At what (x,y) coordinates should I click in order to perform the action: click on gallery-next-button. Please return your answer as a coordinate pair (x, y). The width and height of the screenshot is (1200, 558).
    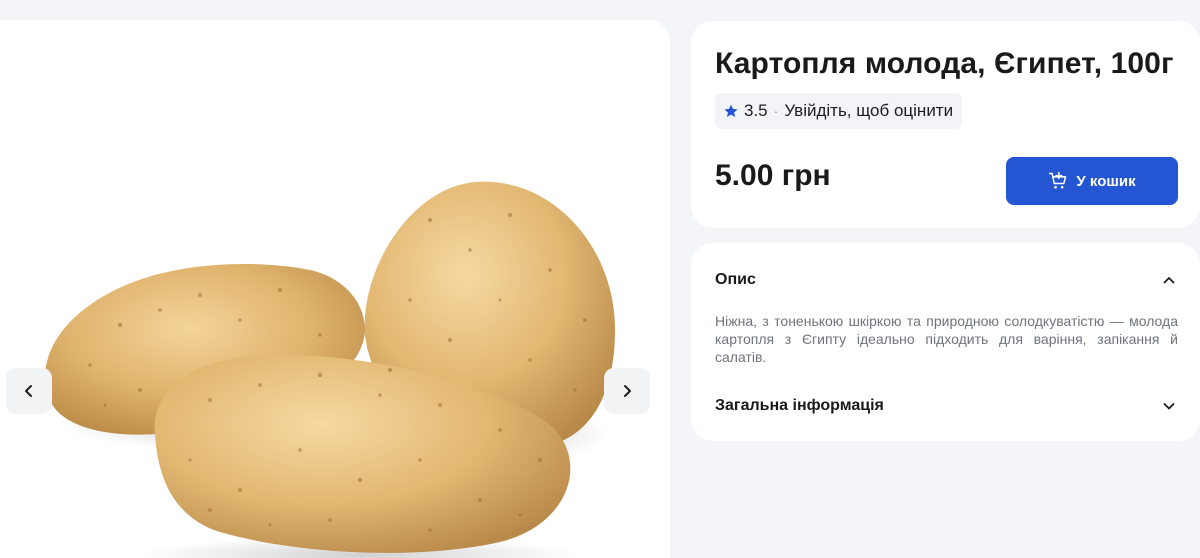
    Looking at the image, I should click on (627, 391).